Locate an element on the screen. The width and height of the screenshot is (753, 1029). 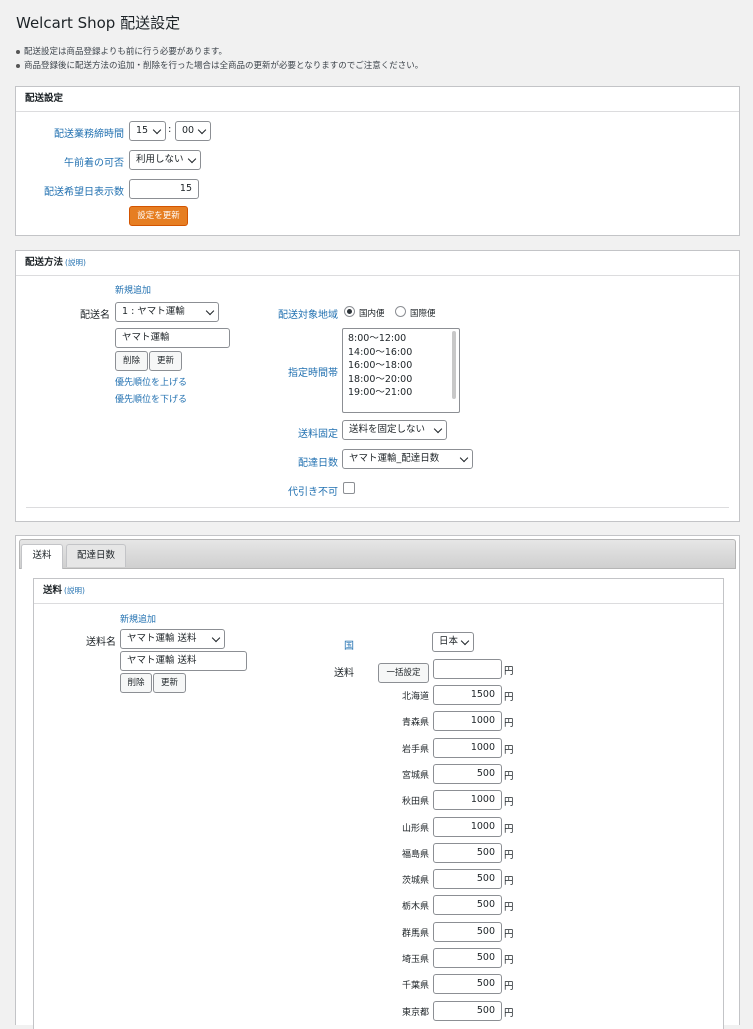
fixed-postage-select: 送料を固定しない is located at coordinates (394, 430).